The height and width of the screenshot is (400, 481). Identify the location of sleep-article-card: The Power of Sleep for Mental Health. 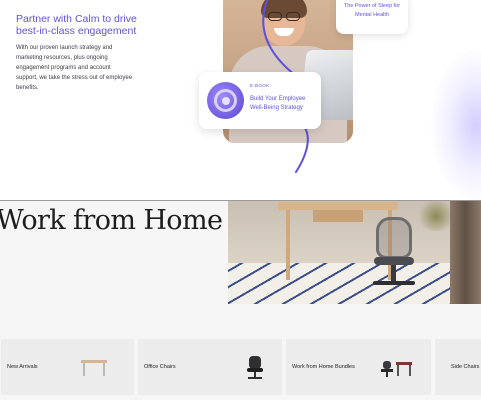
(372, 17).